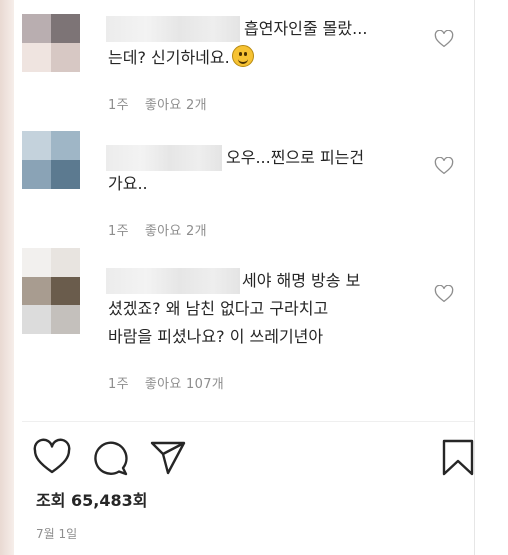  Describe the element at coordinates (295, 157) in the screenshot. I see `comment-text-line1: 오우...찐으로 피는건` at that location.